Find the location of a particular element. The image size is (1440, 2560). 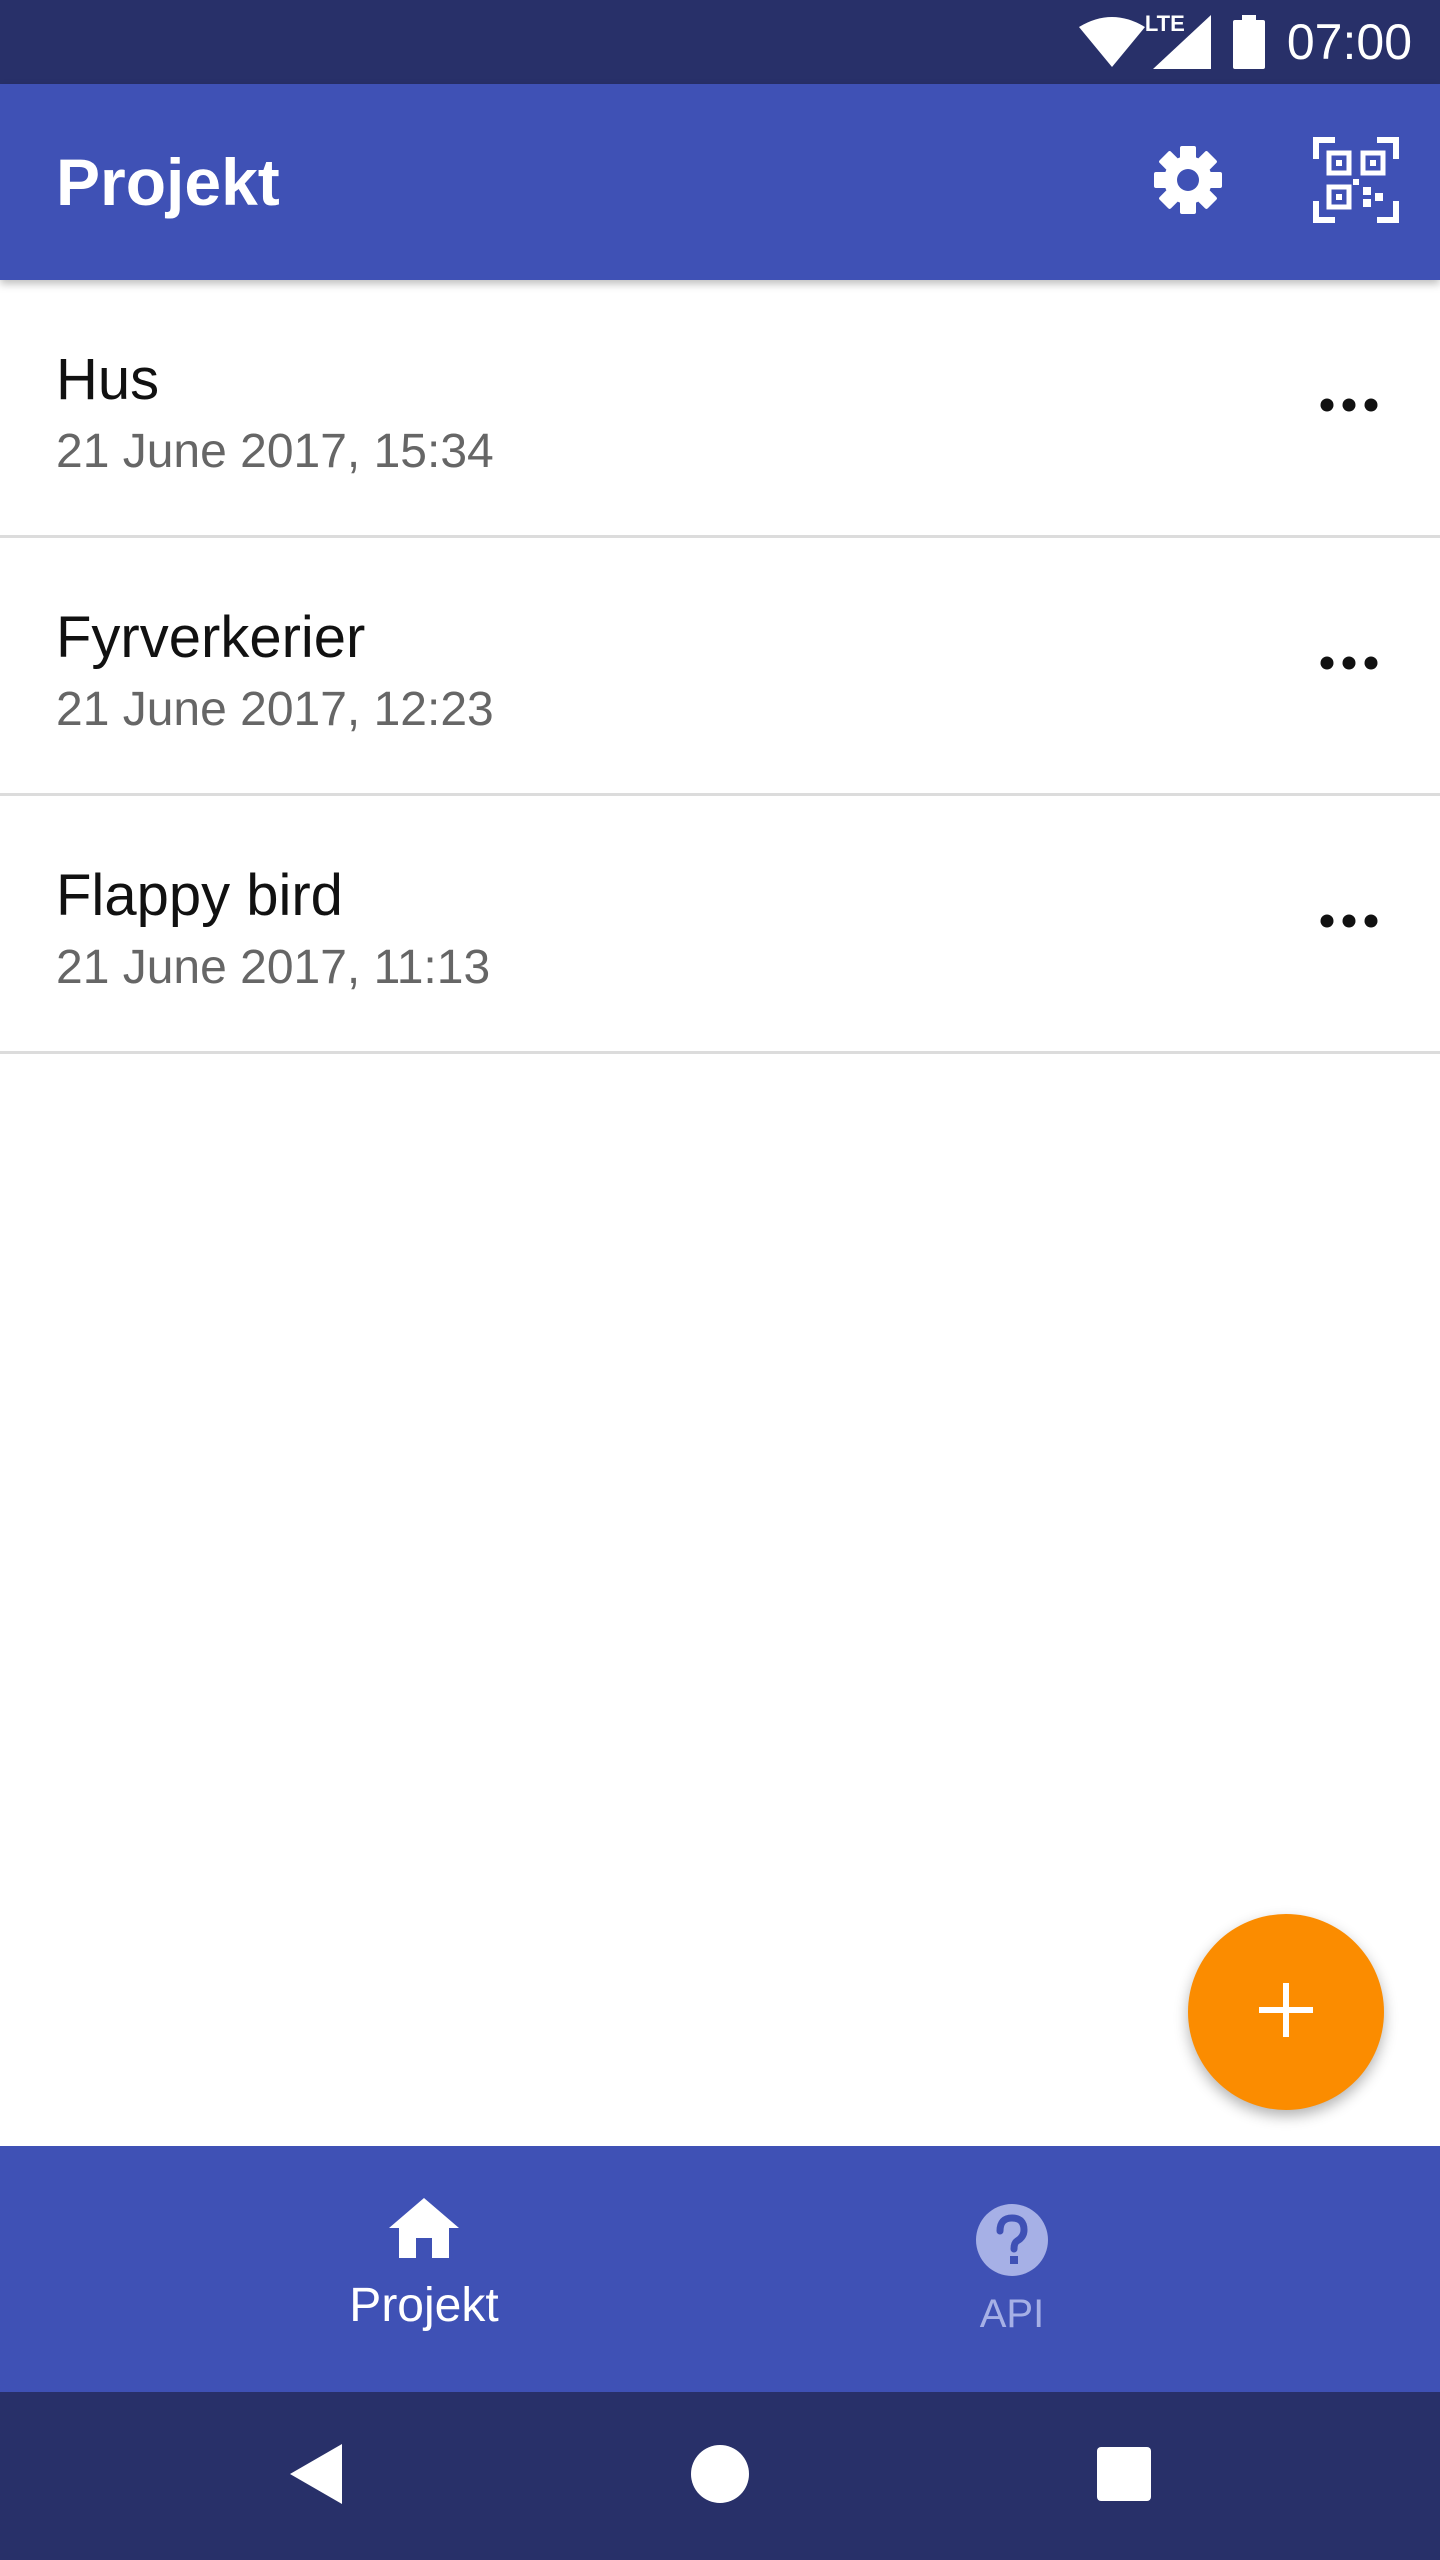

page-title: Projekt is located at coordinates (168, 182).